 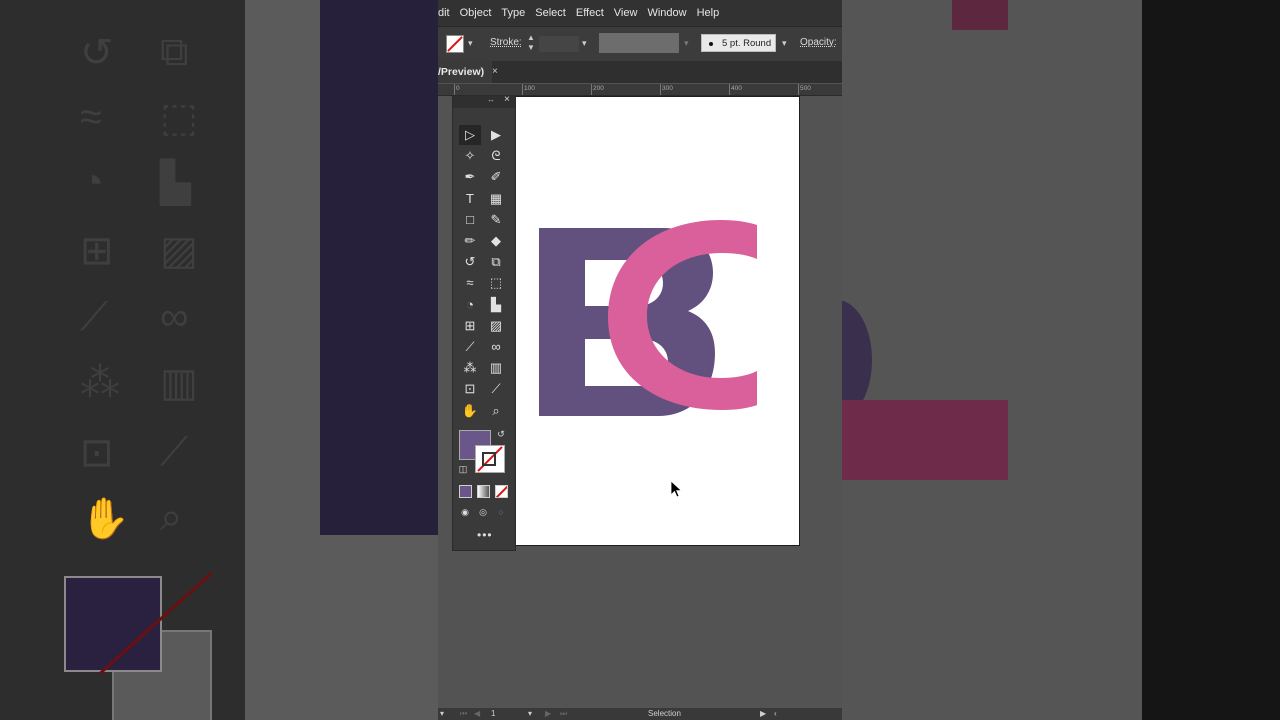 I want to click on perspective-grid-tool-icon: ▙, so click(x=496, y=305).